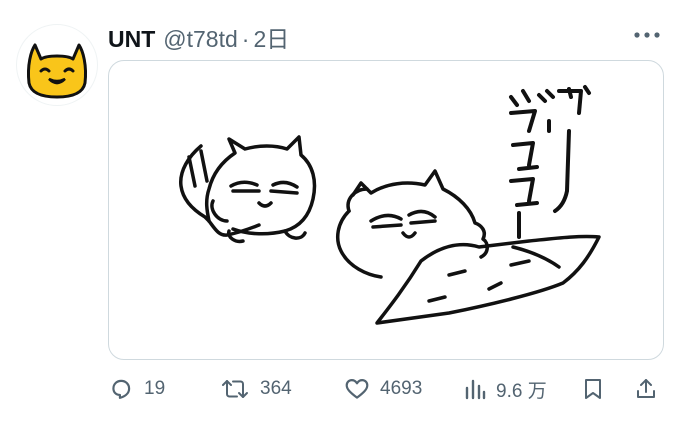 This screenshot has height=430, width=680. I want to click on lying-cat-illustration, so click(468, 247).